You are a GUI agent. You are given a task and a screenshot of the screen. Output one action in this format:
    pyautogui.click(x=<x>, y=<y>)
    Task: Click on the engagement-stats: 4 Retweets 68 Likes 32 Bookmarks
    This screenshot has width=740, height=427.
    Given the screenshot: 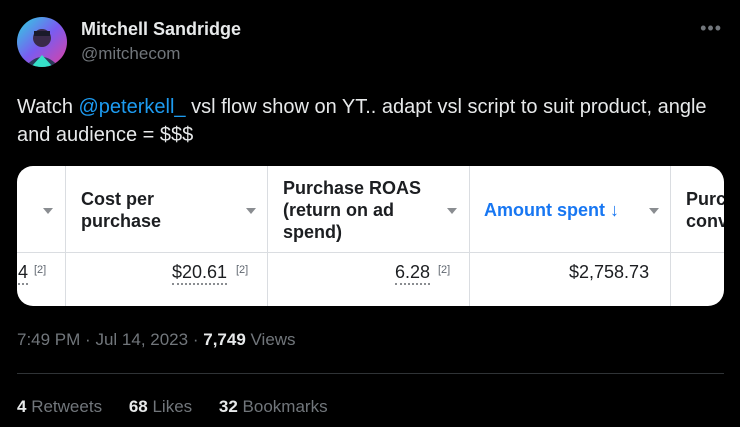 What is the action you would take?
    pyautogui.click(x=183, y=407)
    